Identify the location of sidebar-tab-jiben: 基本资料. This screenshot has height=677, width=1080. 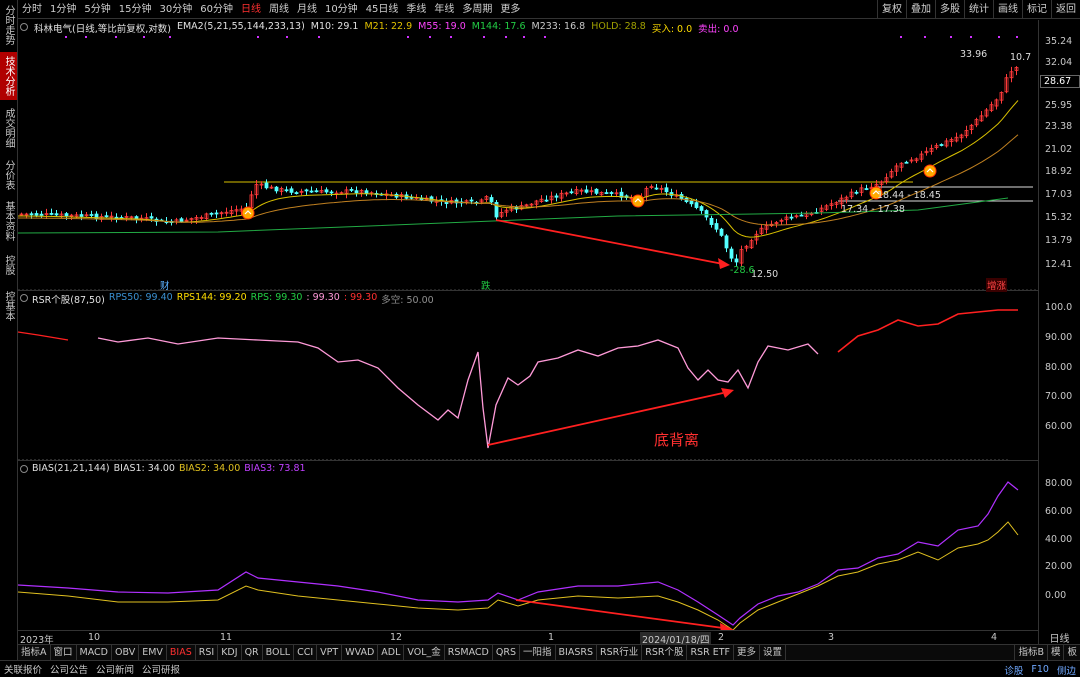
(8, 221).